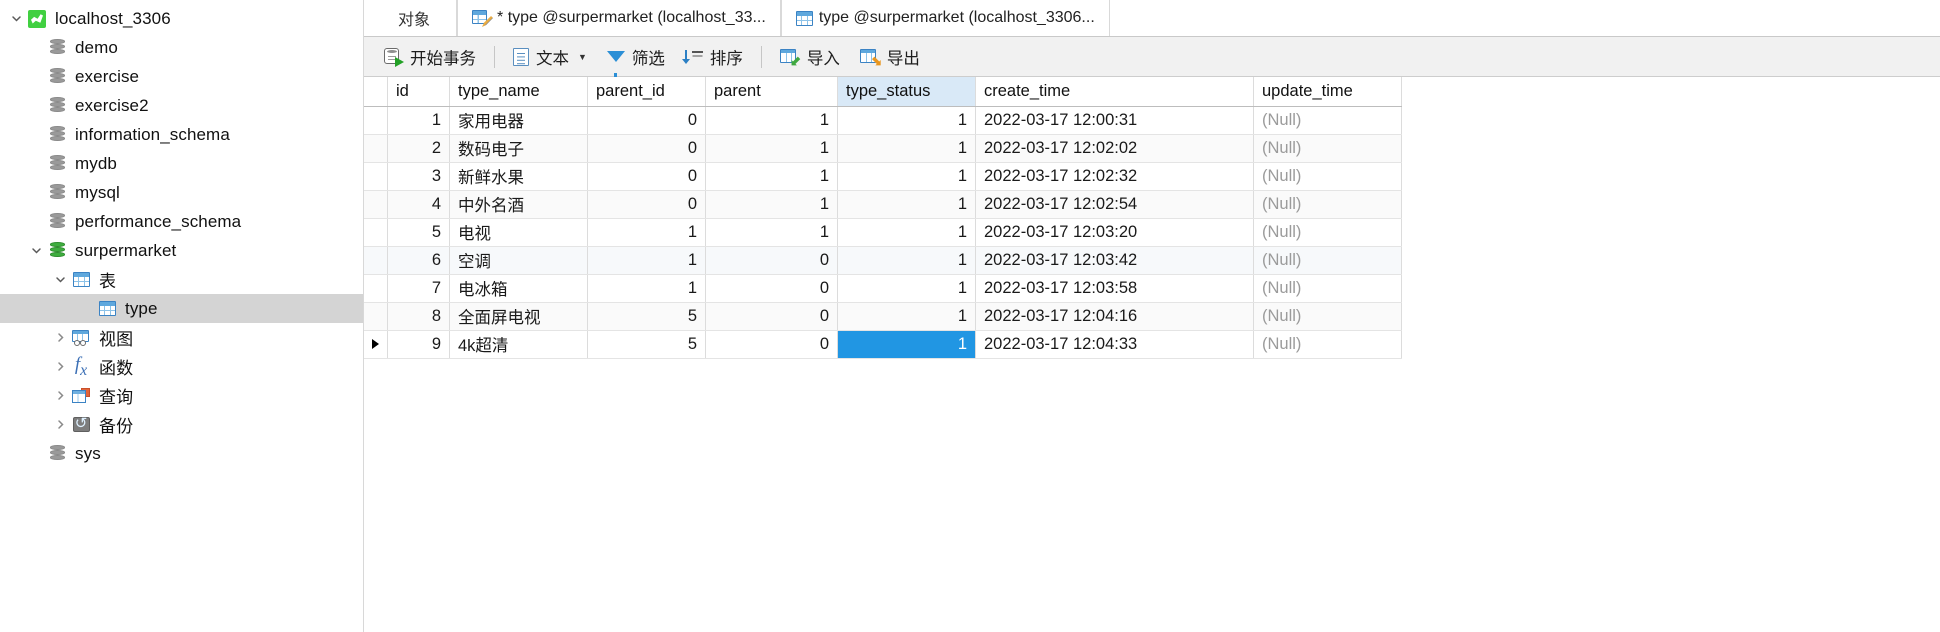  Describe the element at coordinates (181, 337) in the screenshot. I see `tree-item-视图: 视图` at that location.